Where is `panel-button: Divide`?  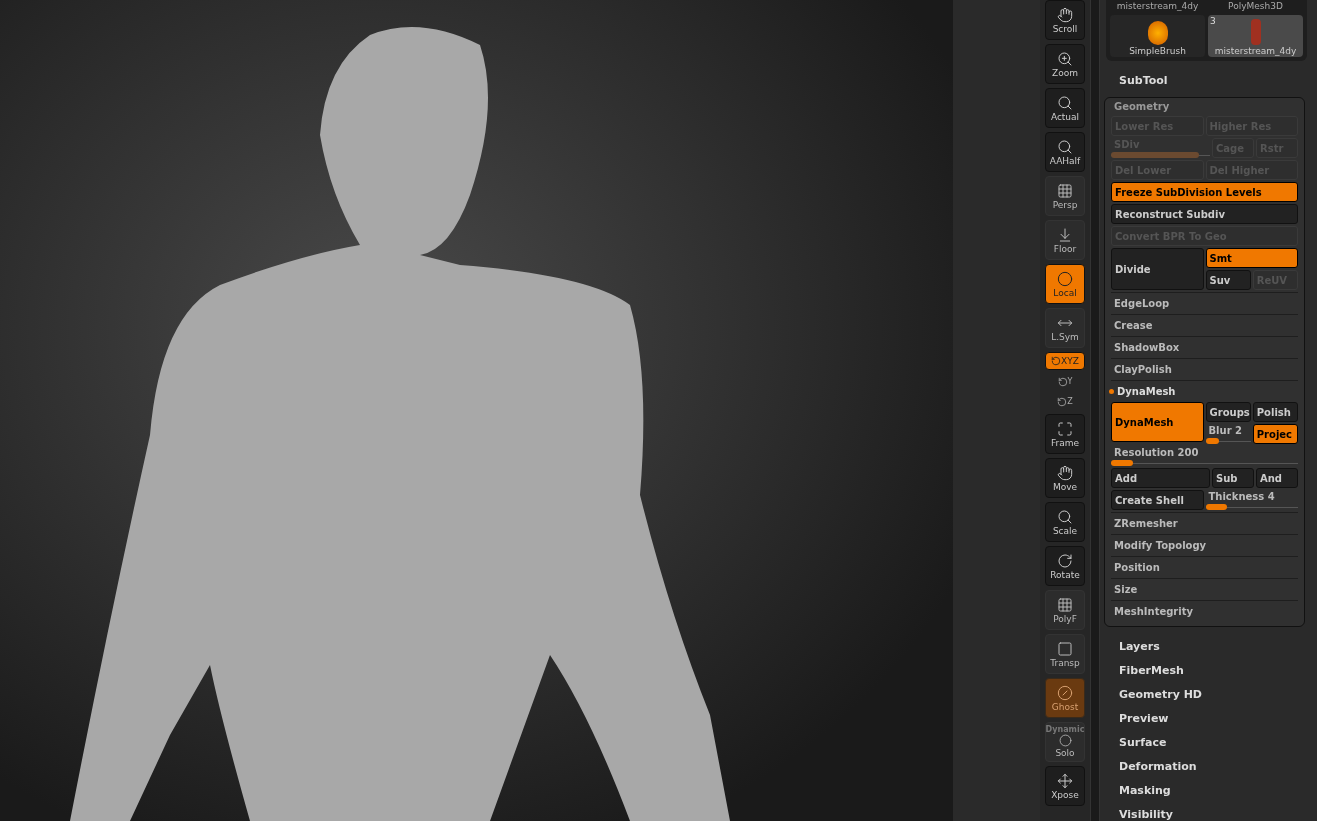 panel-button: Divide is located at coordinates (1157, 269).